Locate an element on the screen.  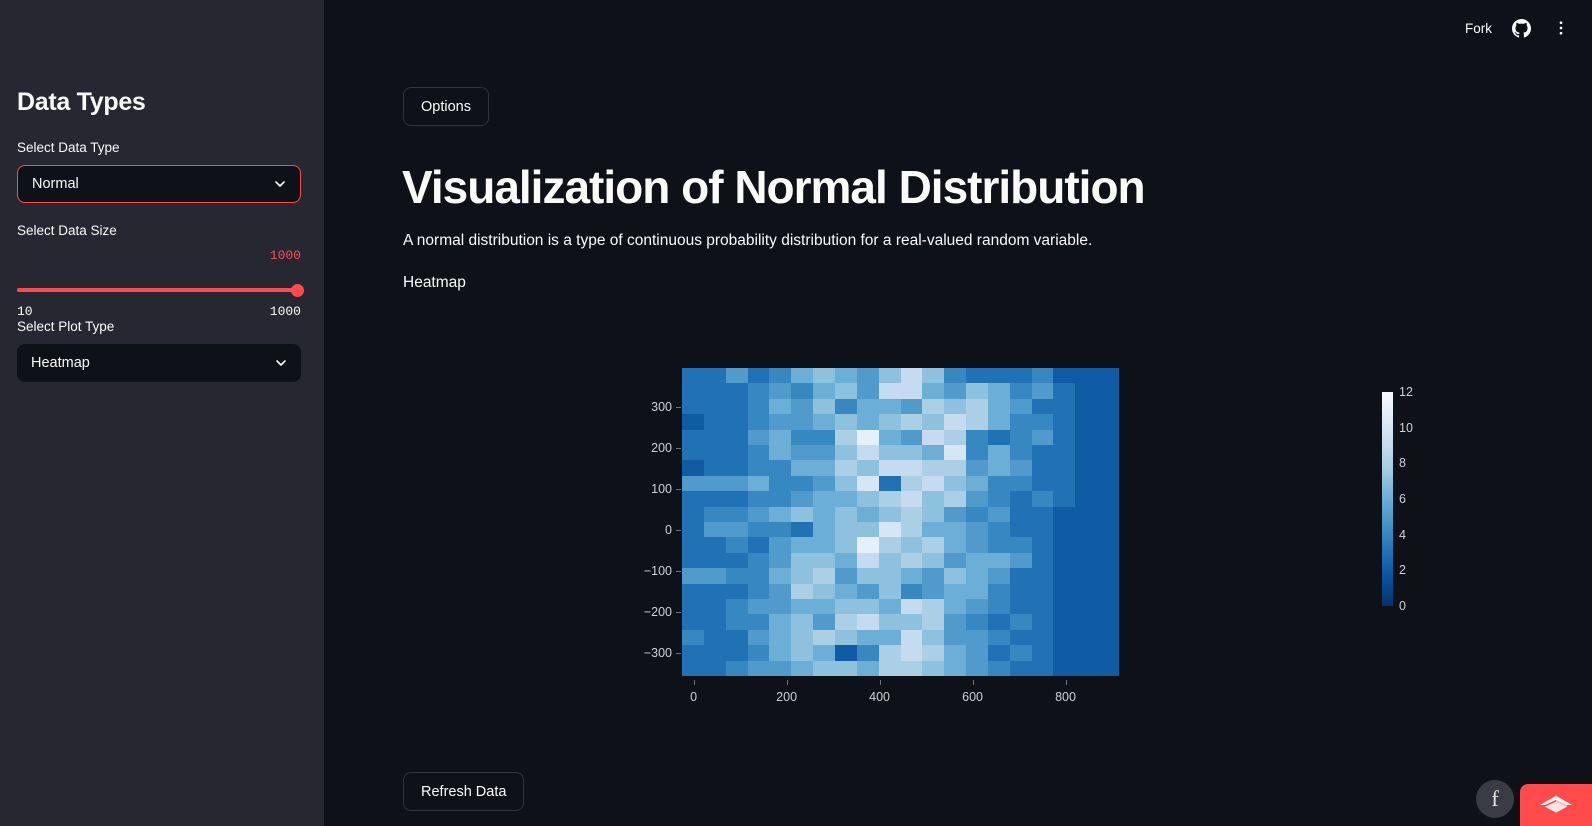
data-type-select: Normal is located at coordinates (159, 183).